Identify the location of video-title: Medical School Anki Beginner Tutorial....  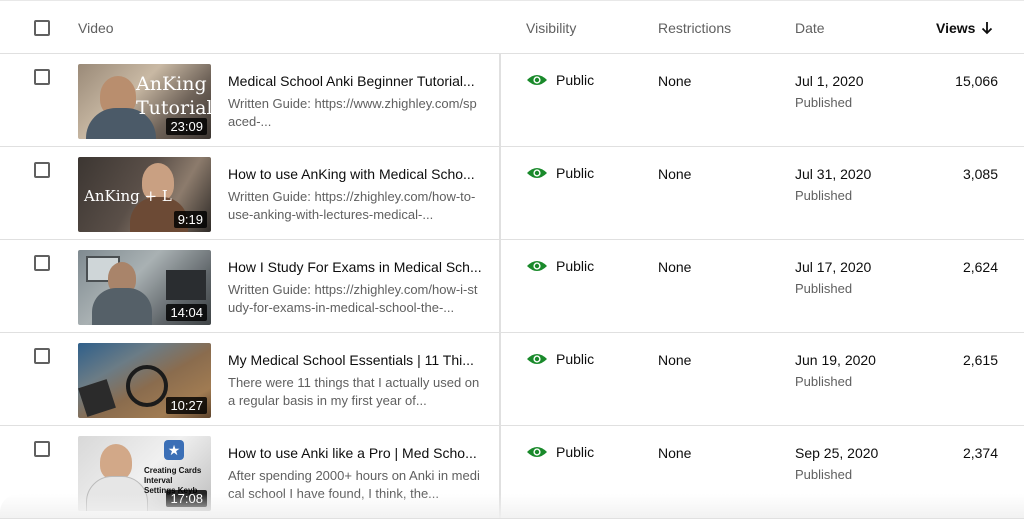
(355, 81).